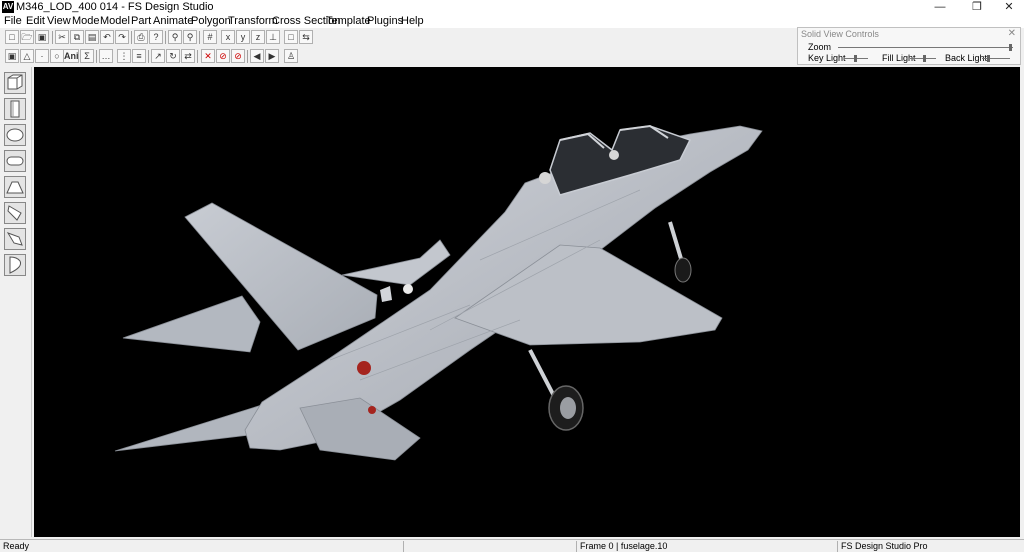 The width and height of the screenshot is (1024, 552). I want to click on menu-help: Help, so click(412, 21).